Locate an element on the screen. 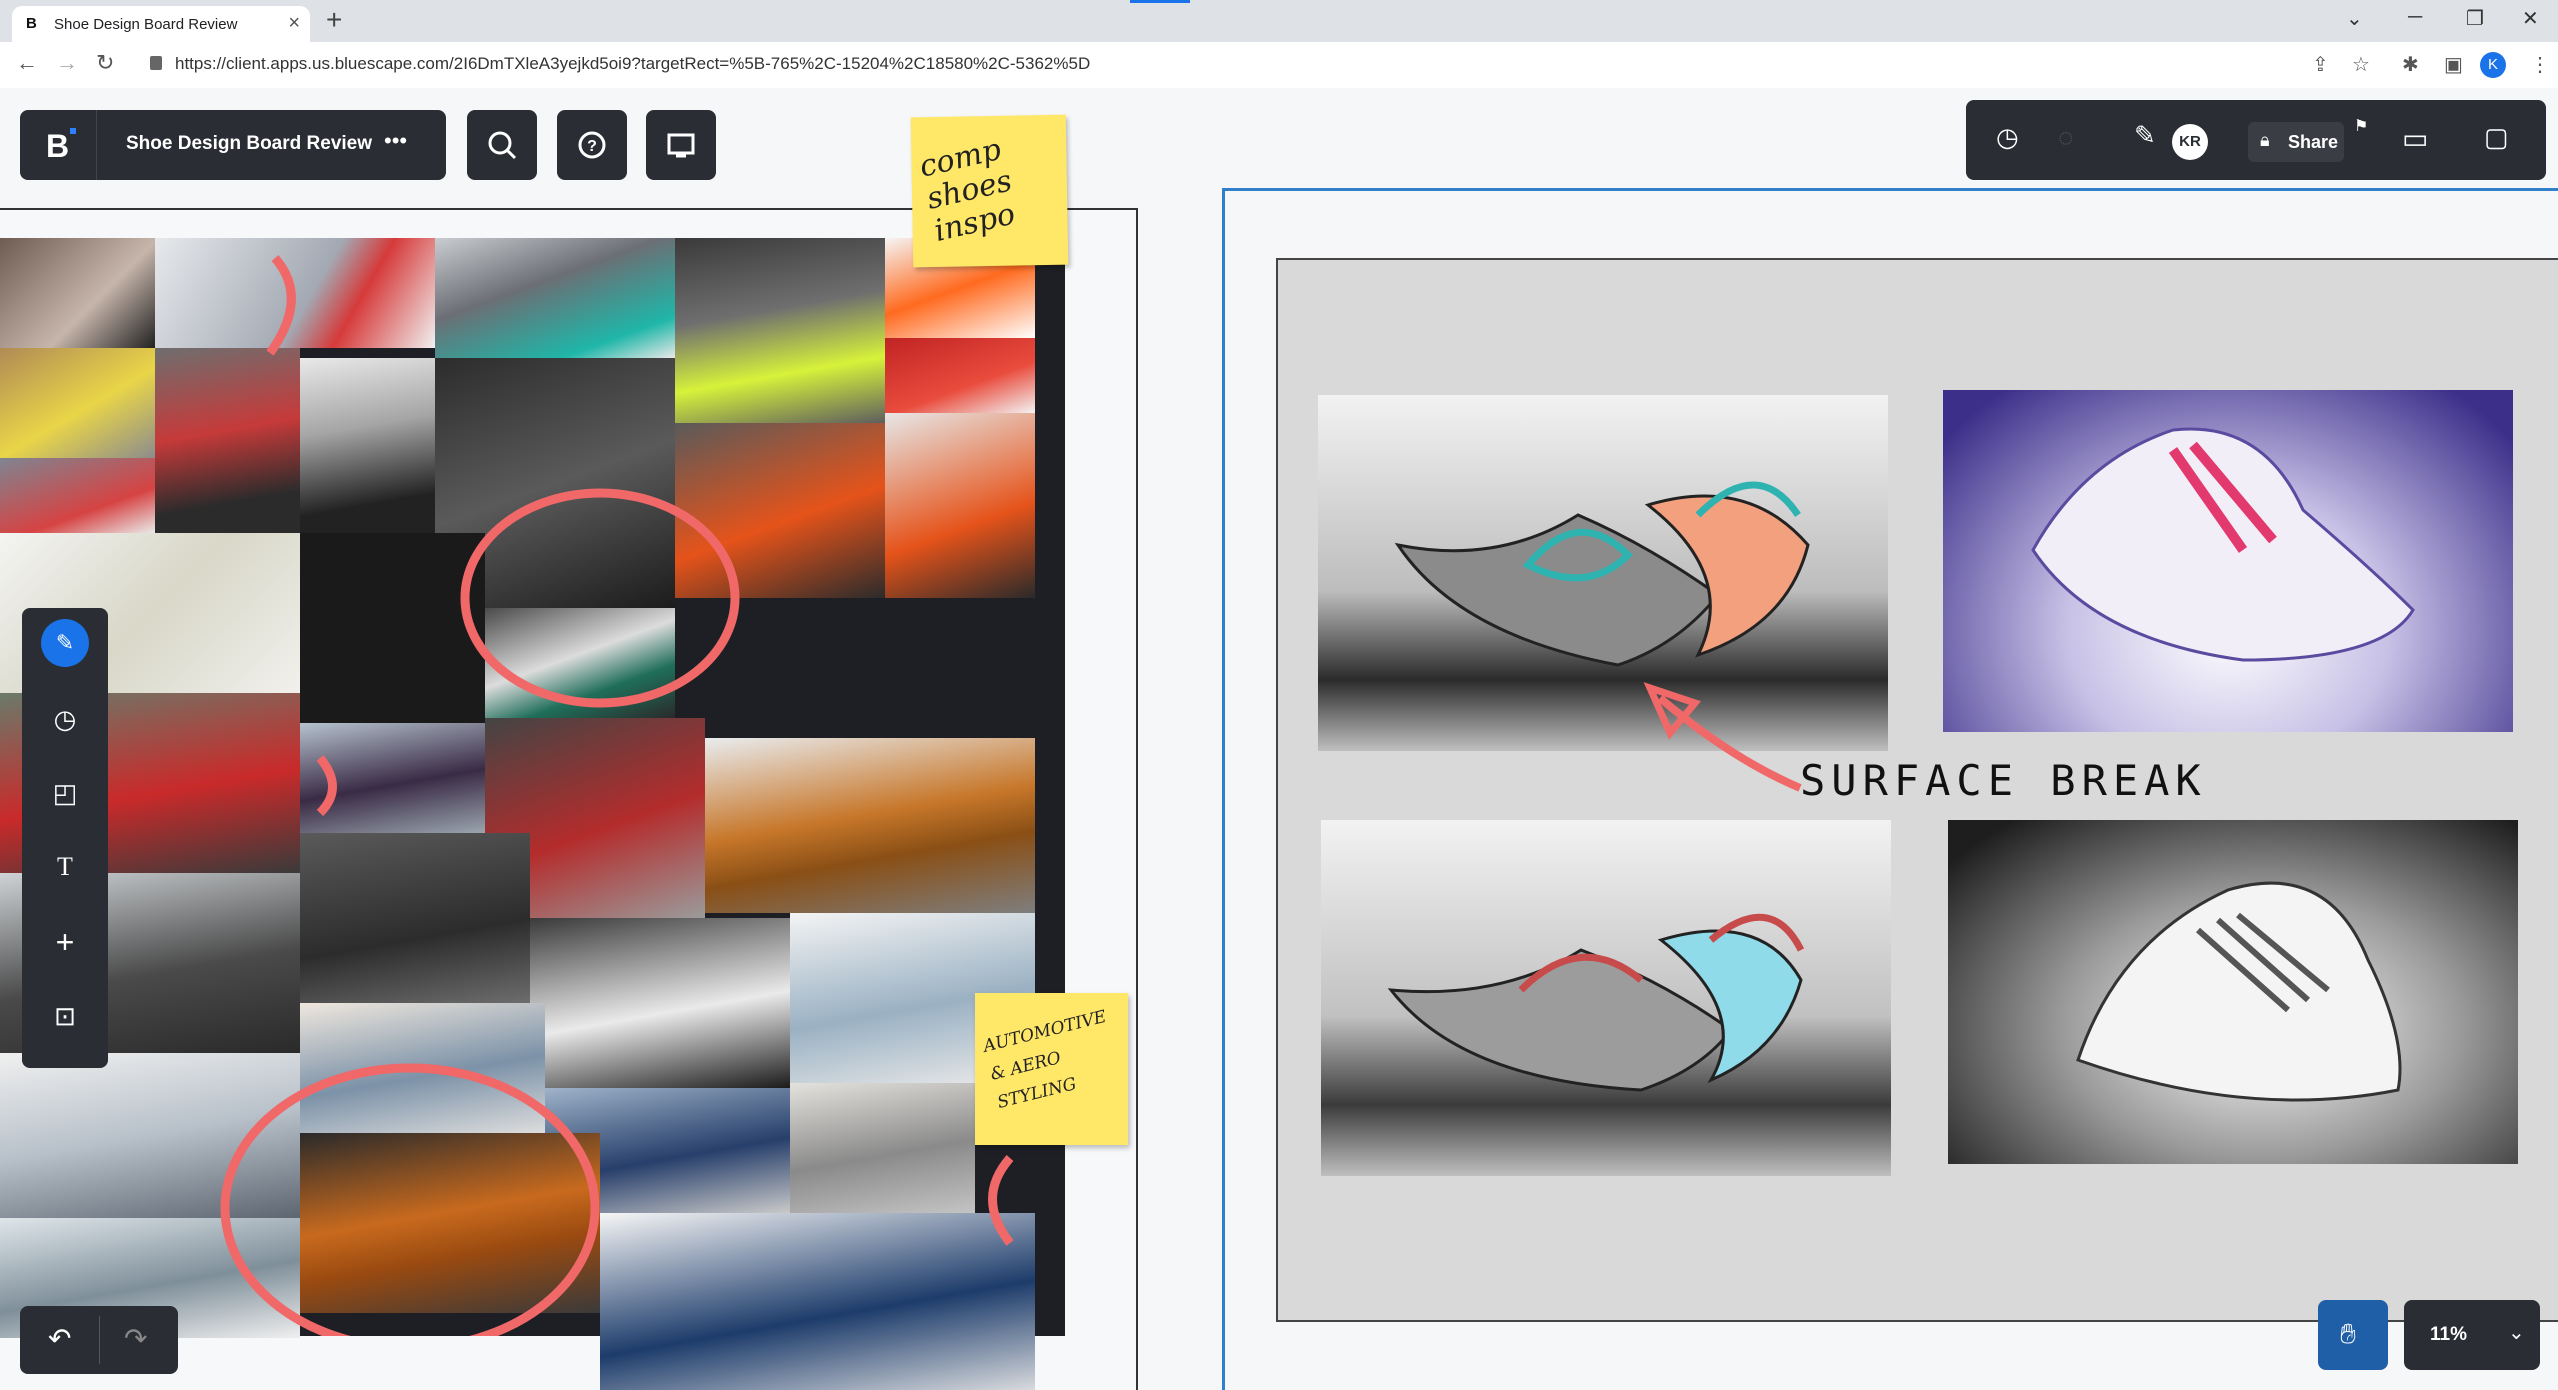 This screenshot has width=2558, height=1390. plus-icon: + is located at coordinates (65, 942).